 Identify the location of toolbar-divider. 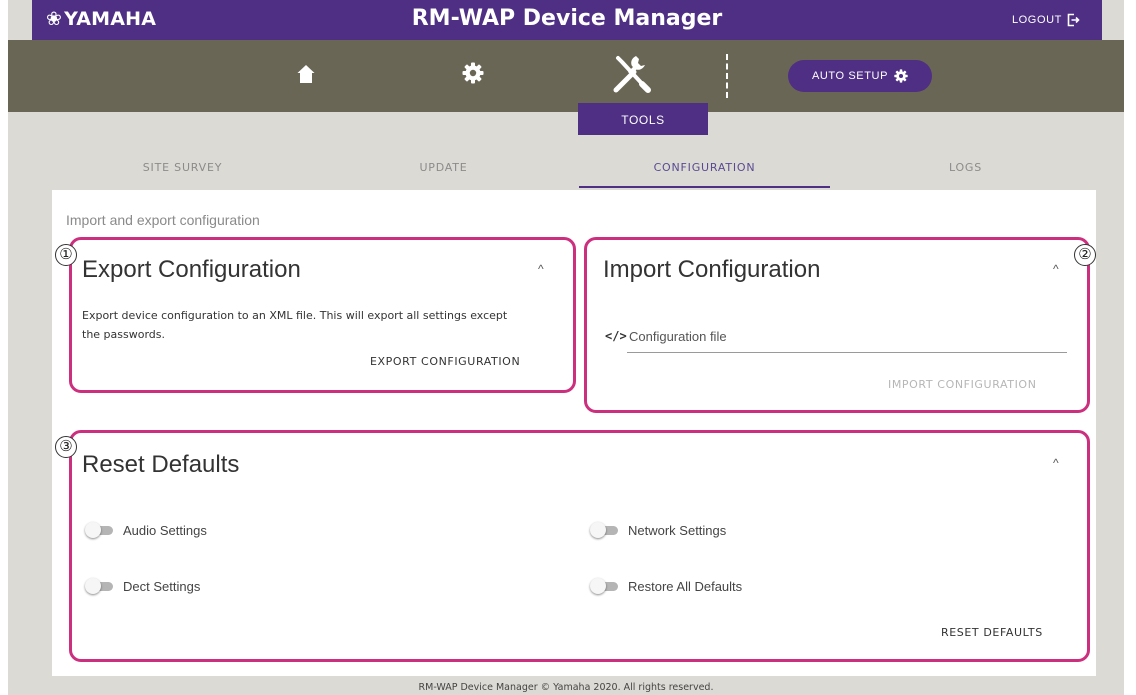
(727, 76).